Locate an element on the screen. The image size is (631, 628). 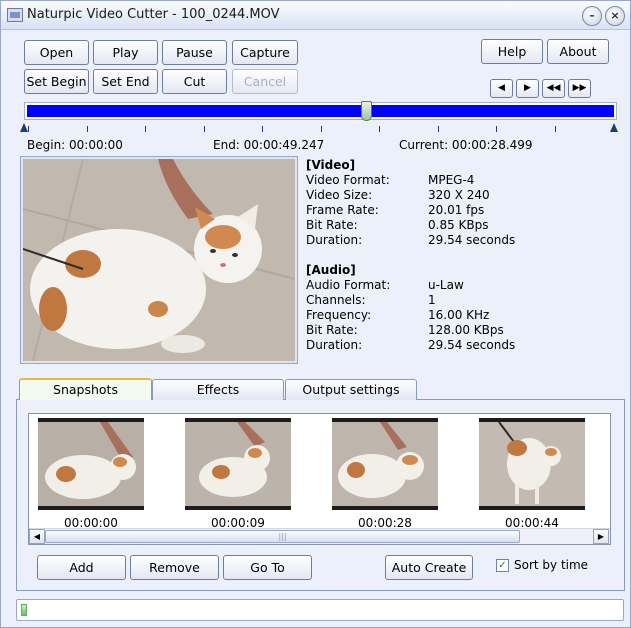
cancel-button: Cancel is located at coordinates (265, 81).